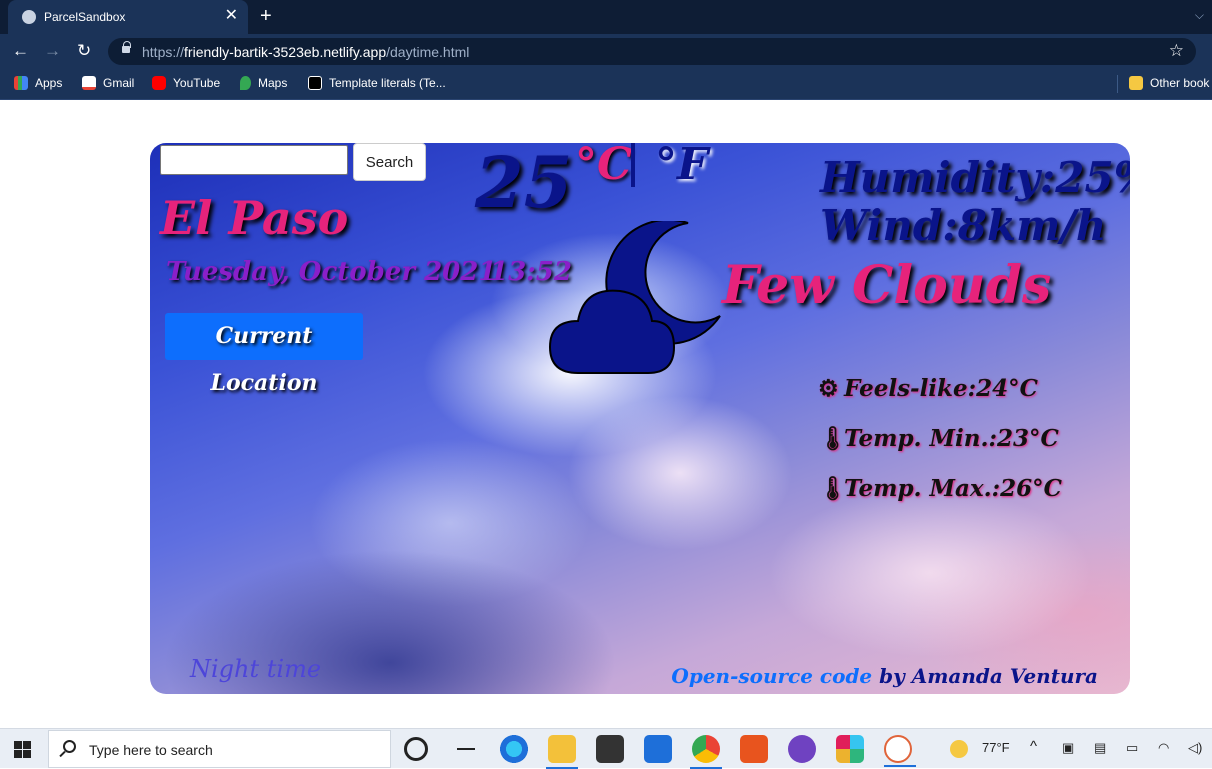  I want to click on temp-min-value: Temp. Min.:23°C, so click(951, 438).